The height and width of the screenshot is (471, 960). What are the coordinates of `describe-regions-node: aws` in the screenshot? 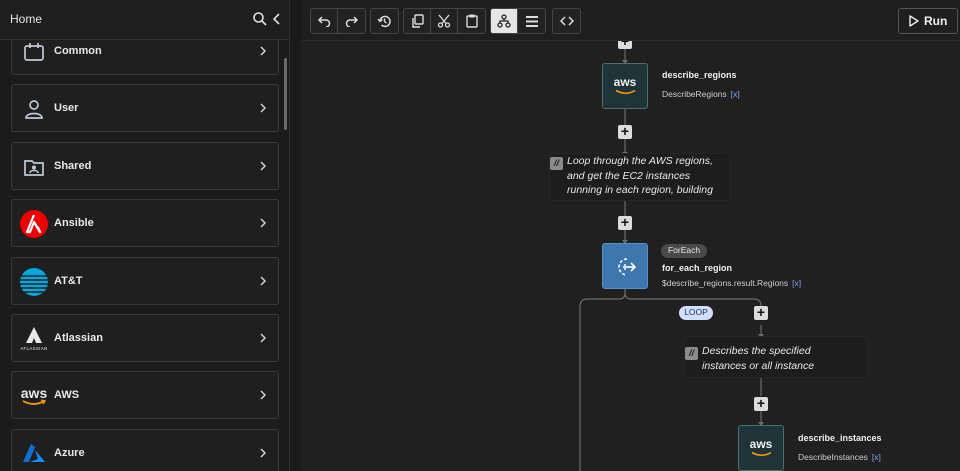 It's located at (625, 86).